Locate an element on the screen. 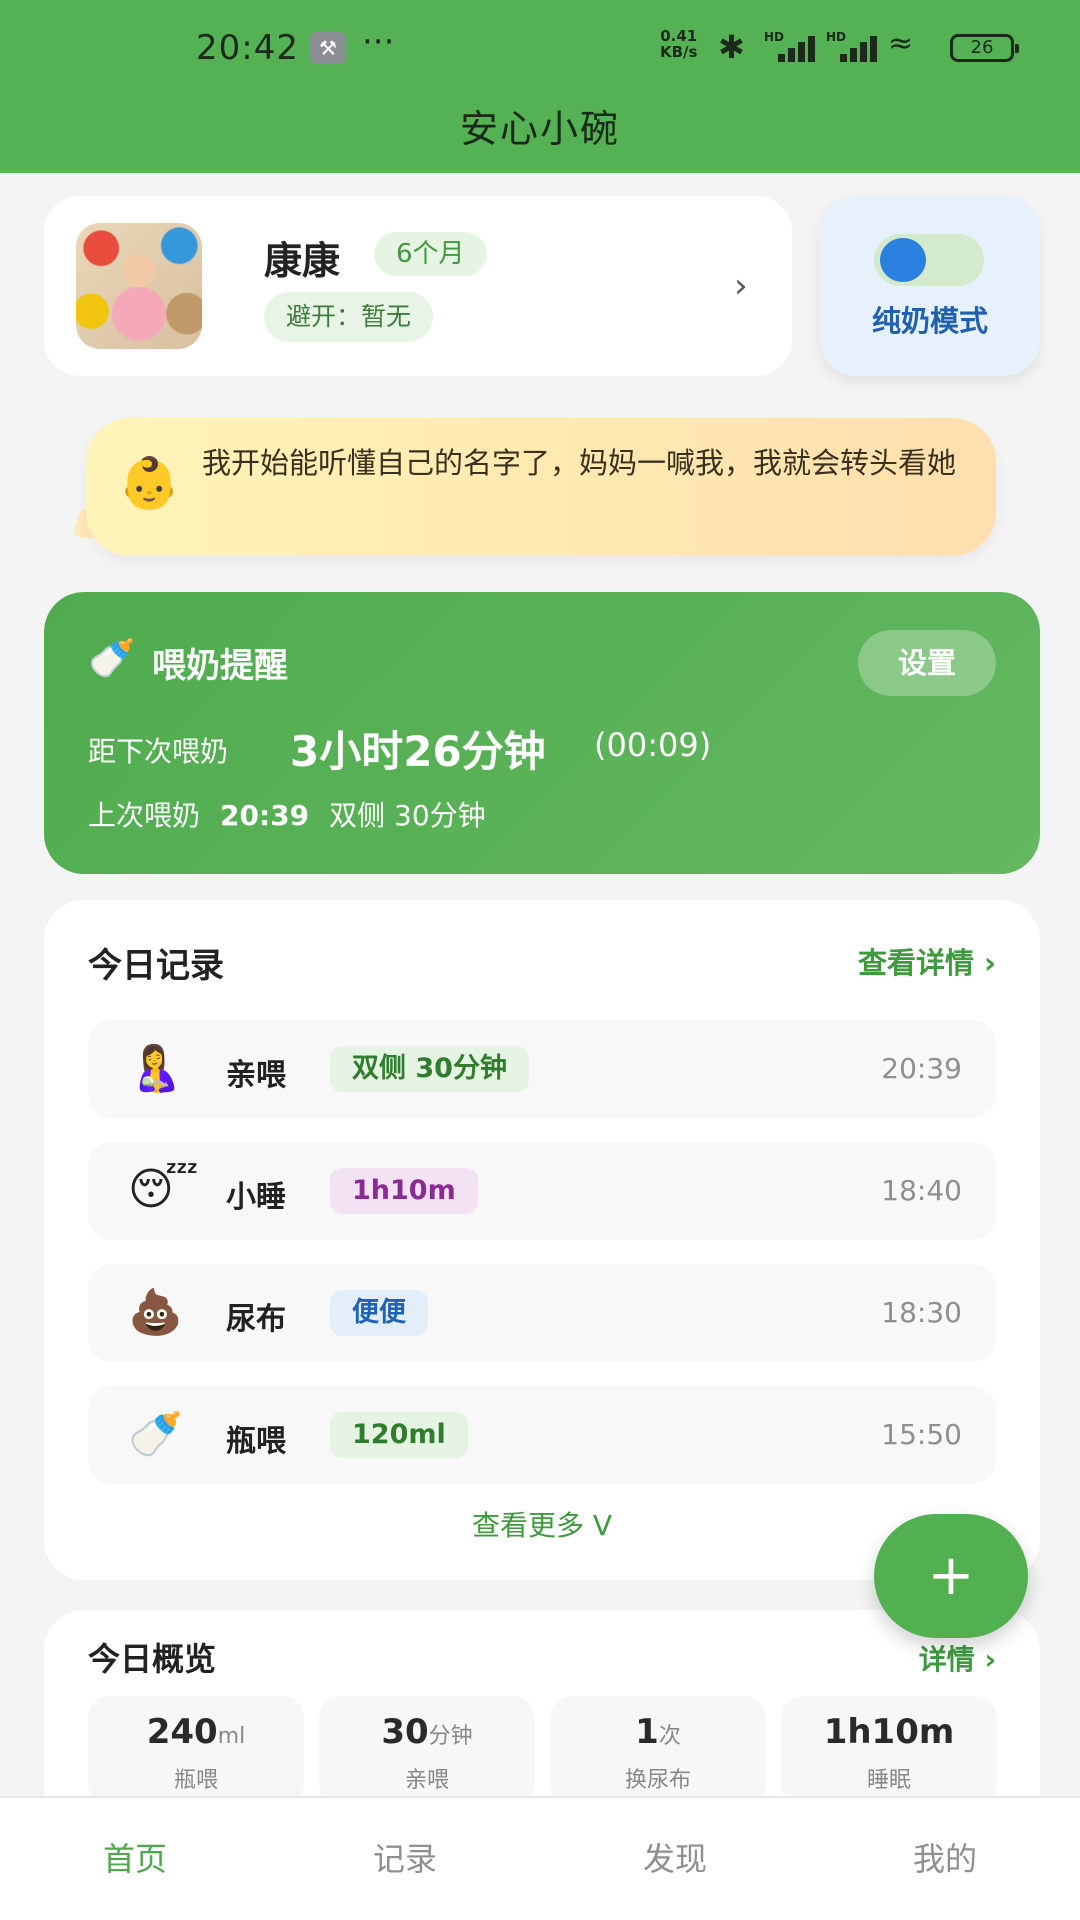 The image size is (1080, 1920). overview-value: 1h10m is located at coordinates (889, 1732).